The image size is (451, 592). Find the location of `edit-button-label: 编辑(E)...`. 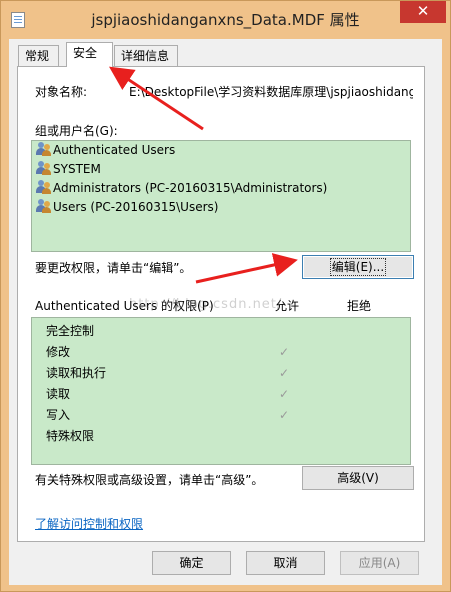

edit-button-label: 编辑(E)... is located at coordinates (358, 267).